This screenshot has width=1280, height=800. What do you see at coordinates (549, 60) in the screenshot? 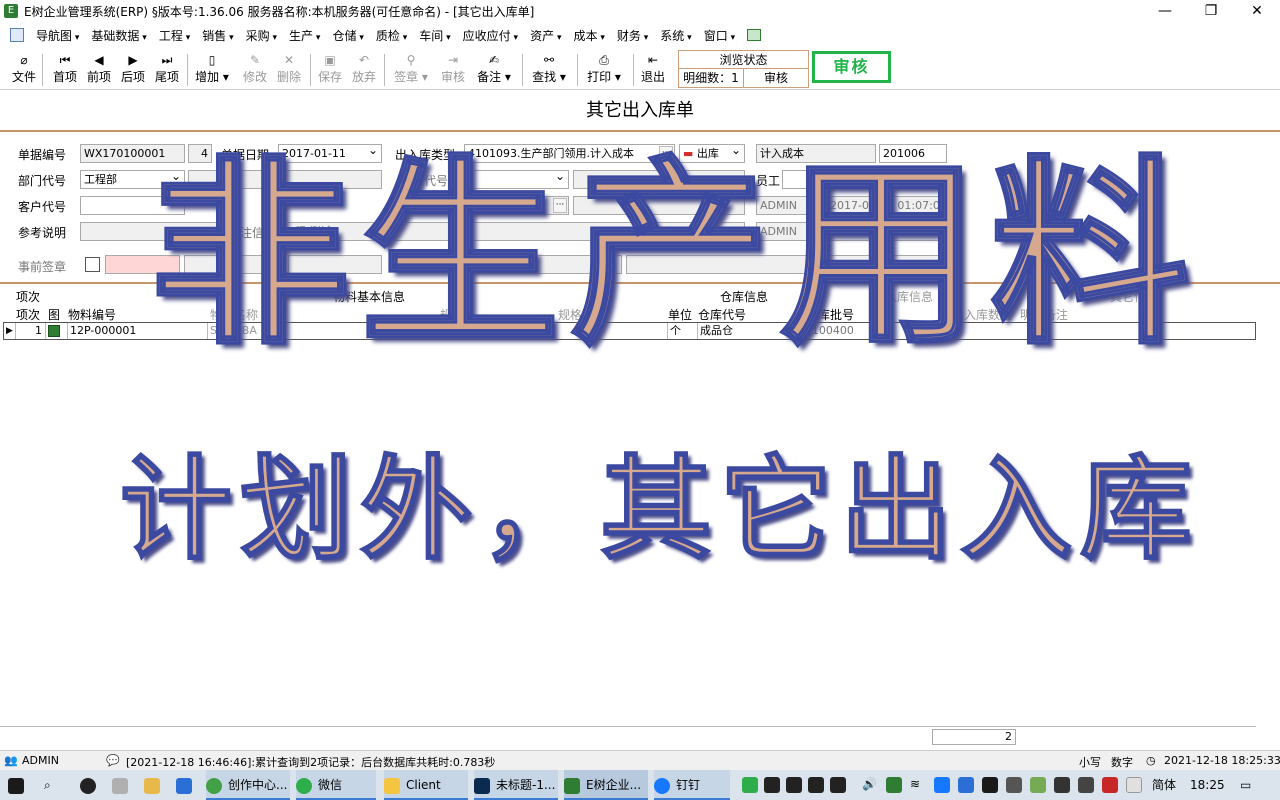
I see `binoculars-icon: ⚯` at bounding box center [549, 60].